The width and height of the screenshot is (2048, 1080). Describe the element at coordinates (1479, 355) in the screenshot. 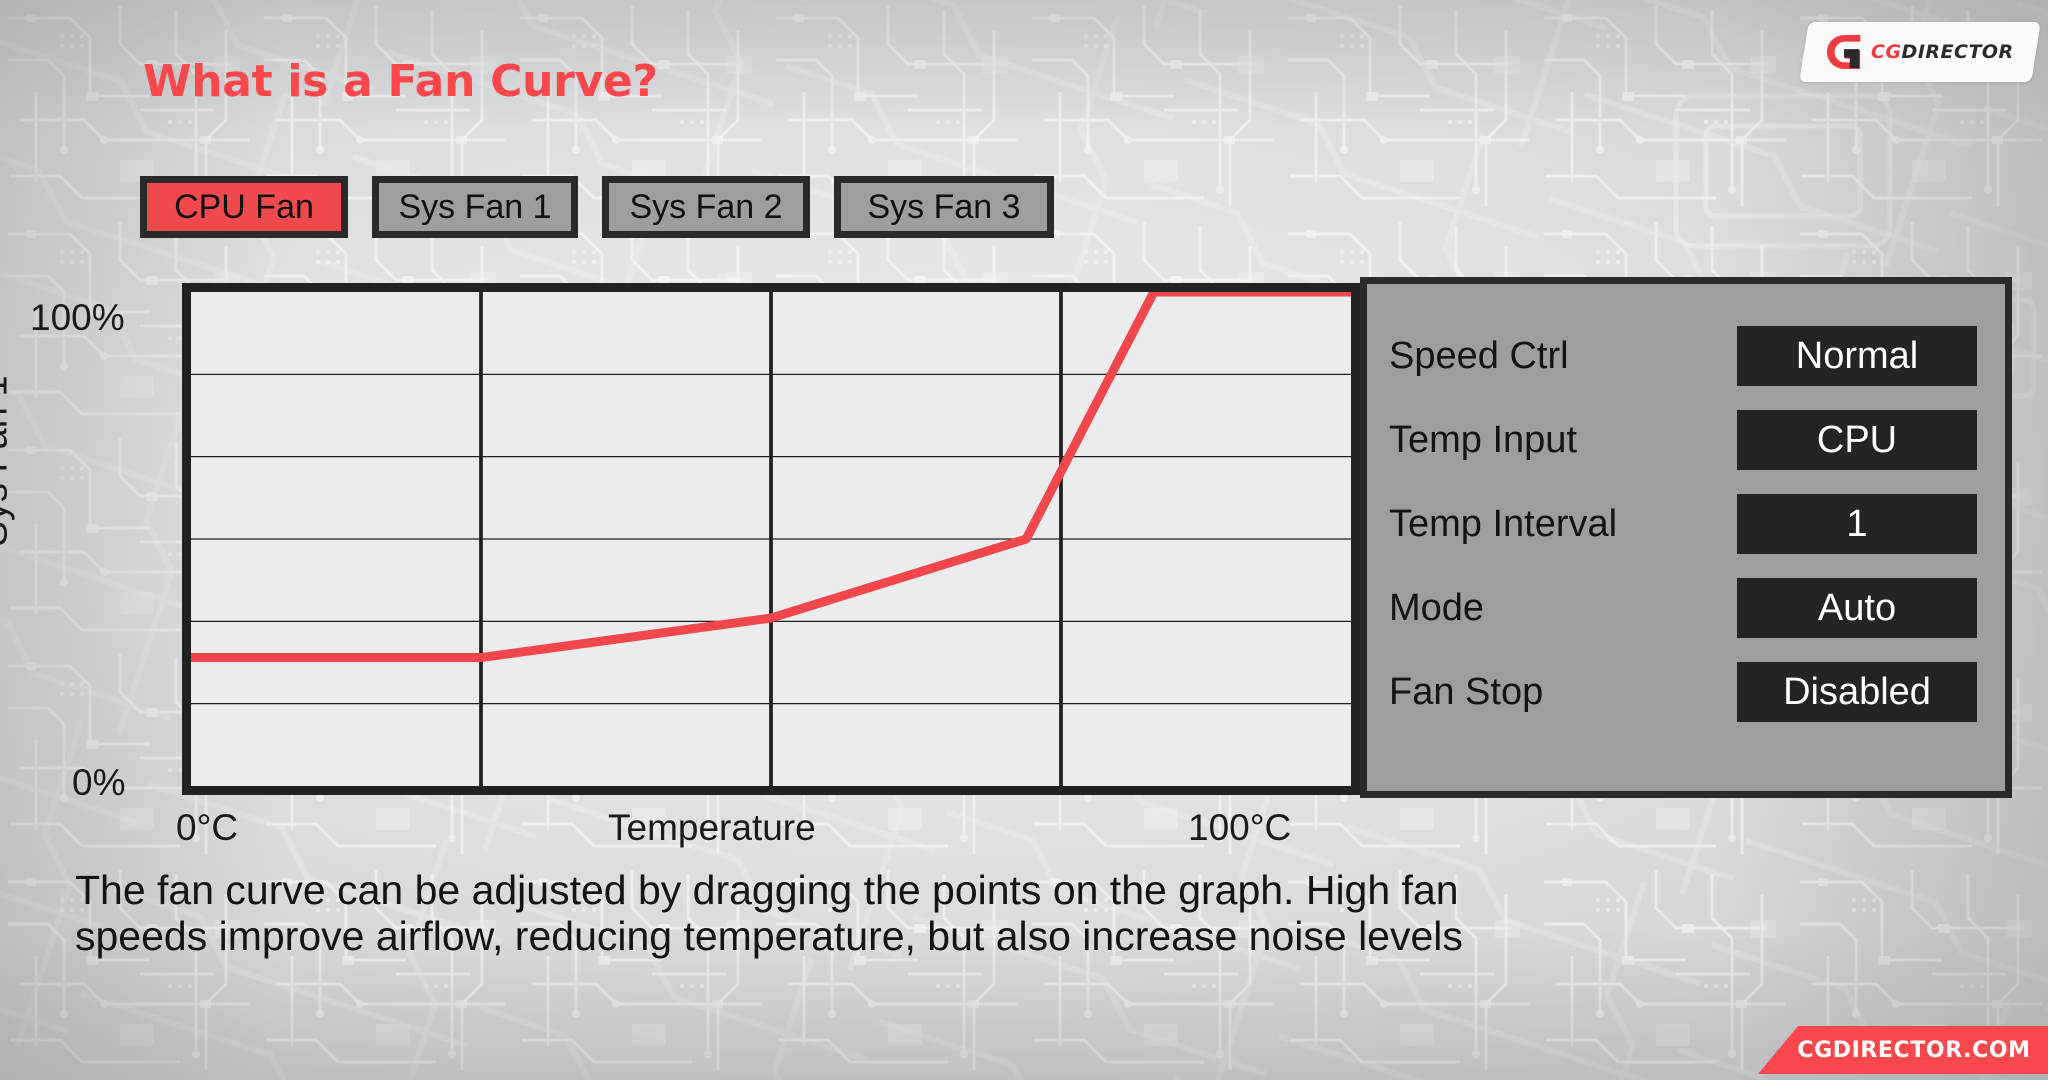

I see `setting-label-speed-ctrl: Speed Ctrl` at that location.